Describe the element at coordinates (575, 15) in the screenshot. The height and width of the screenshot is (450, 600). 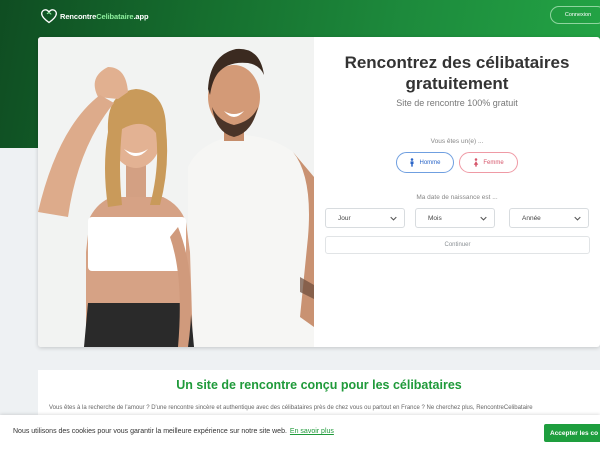
I see `connexion-button: Connexion` at that location.